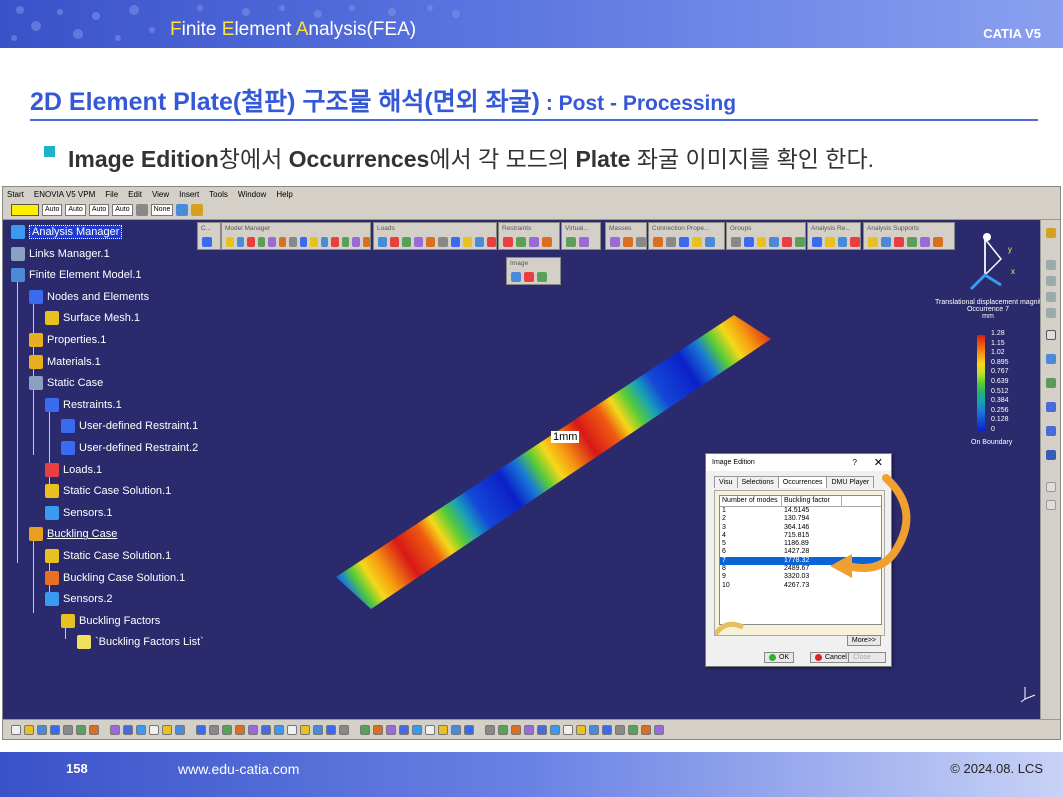  I want to click on tree-node: Finite Element Model.1, so click(76, 275).